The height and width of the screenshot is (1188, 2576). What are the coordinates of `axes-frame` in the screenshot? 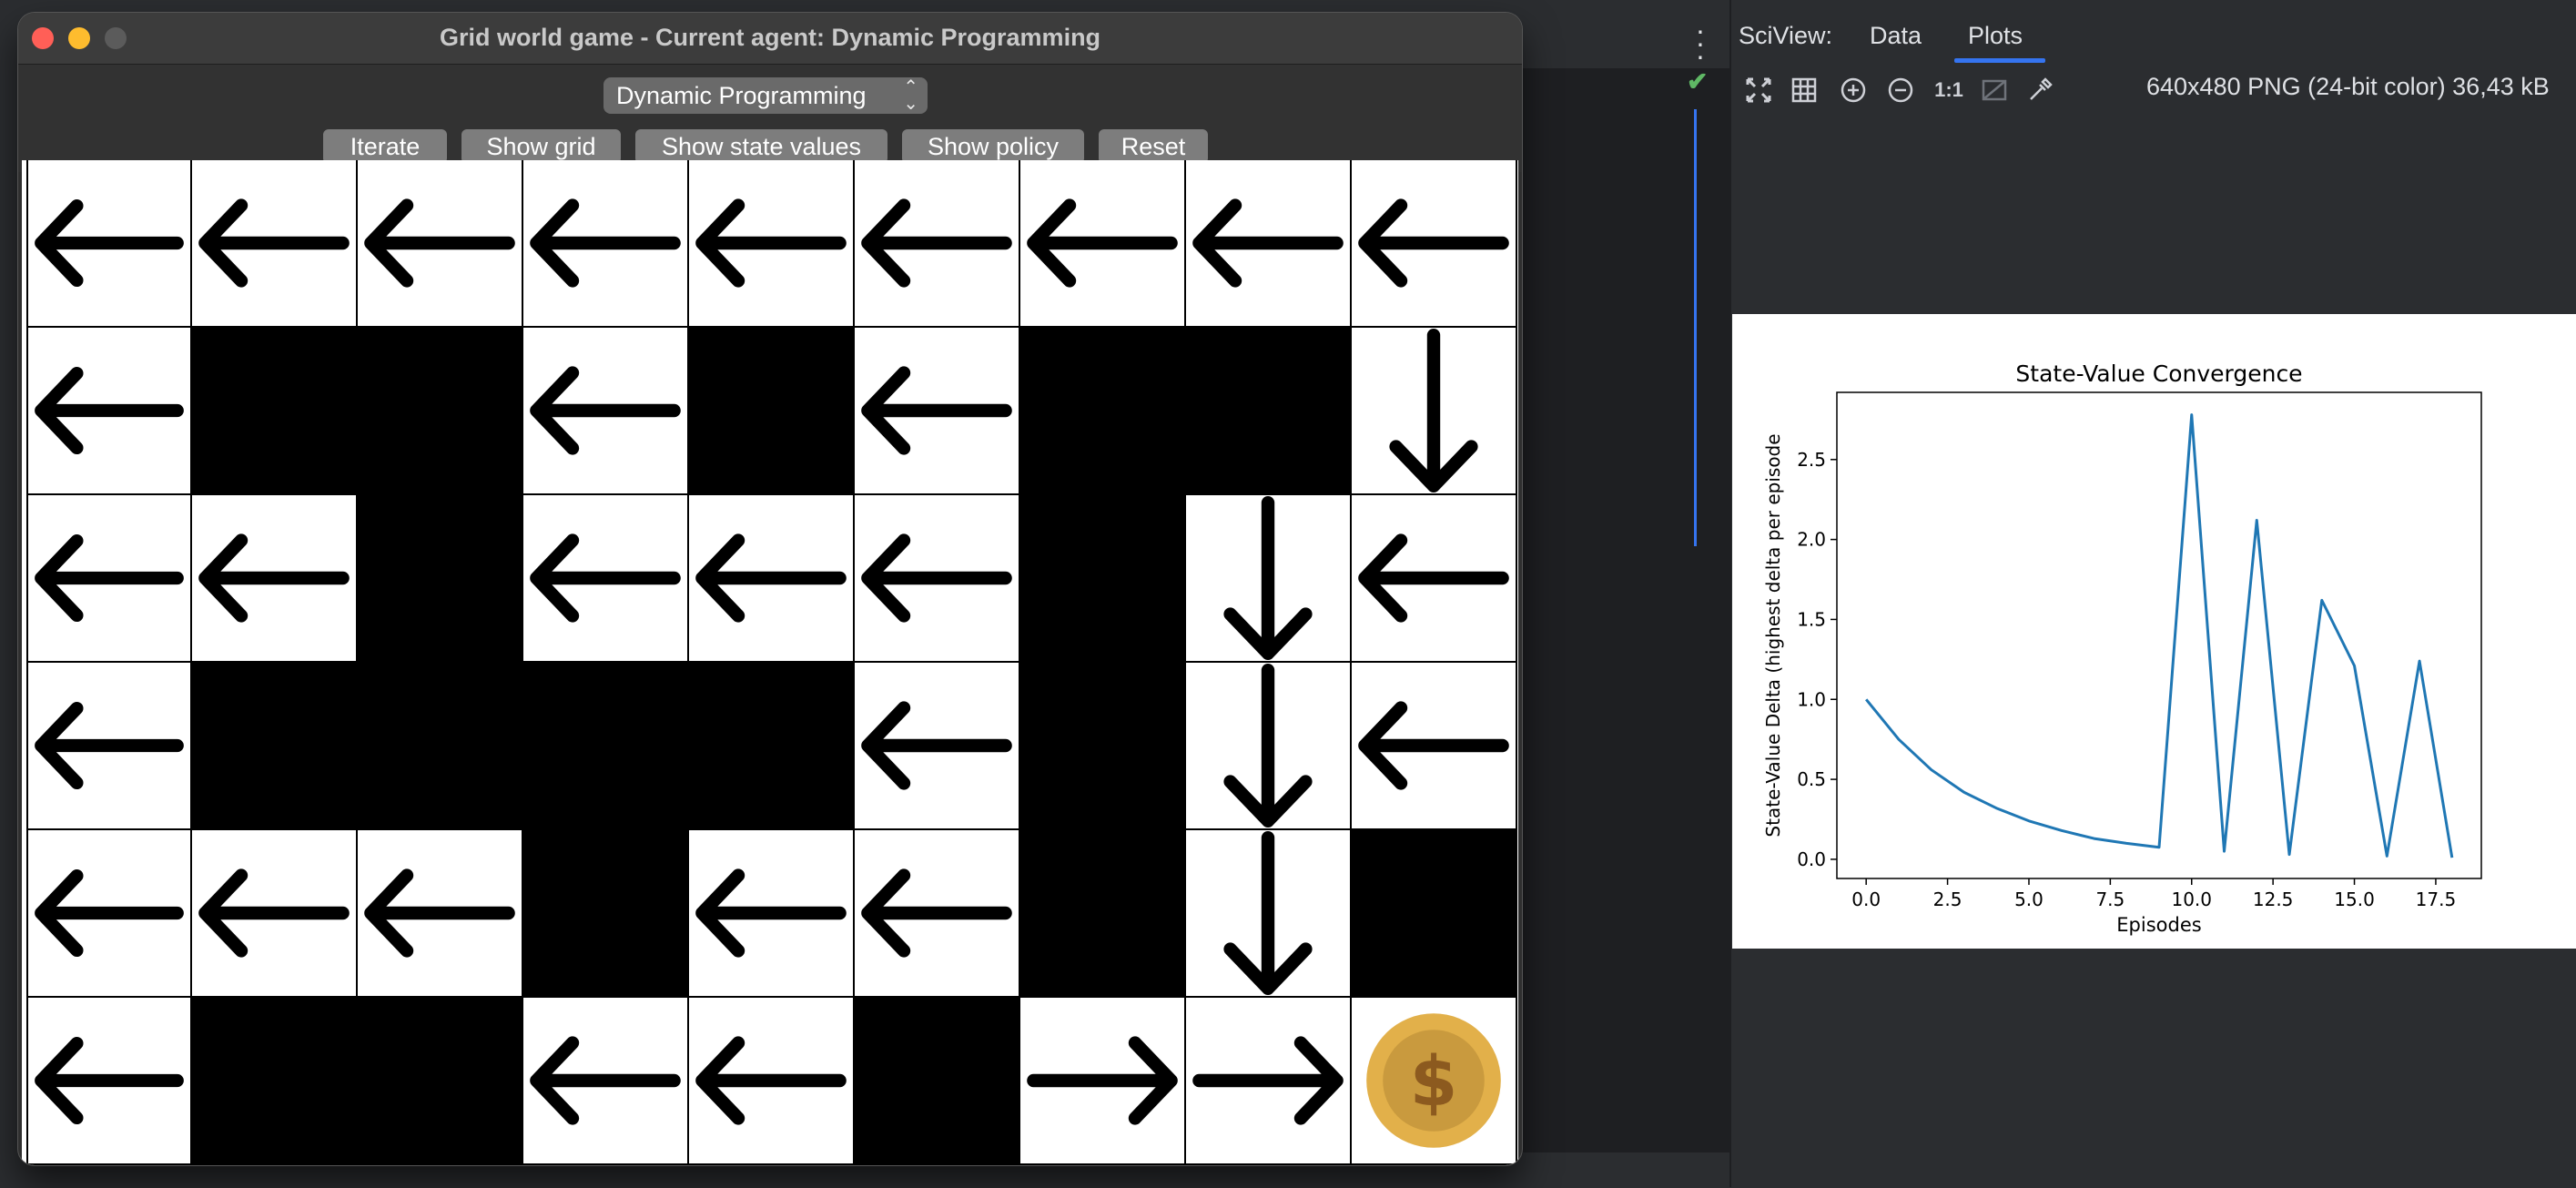 It's located at (2159, 635).